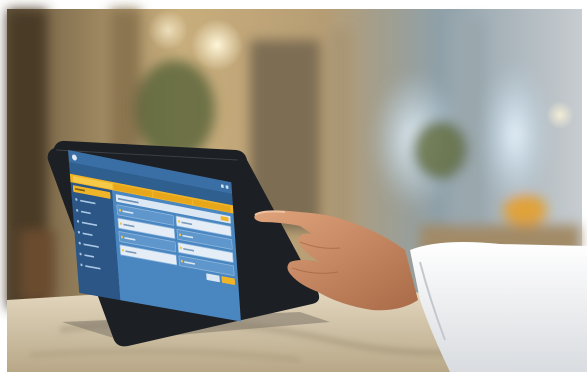 Image resolution: width=587 pixels, height=378 pixels. I want to click on primary-button, so click(228, 281).